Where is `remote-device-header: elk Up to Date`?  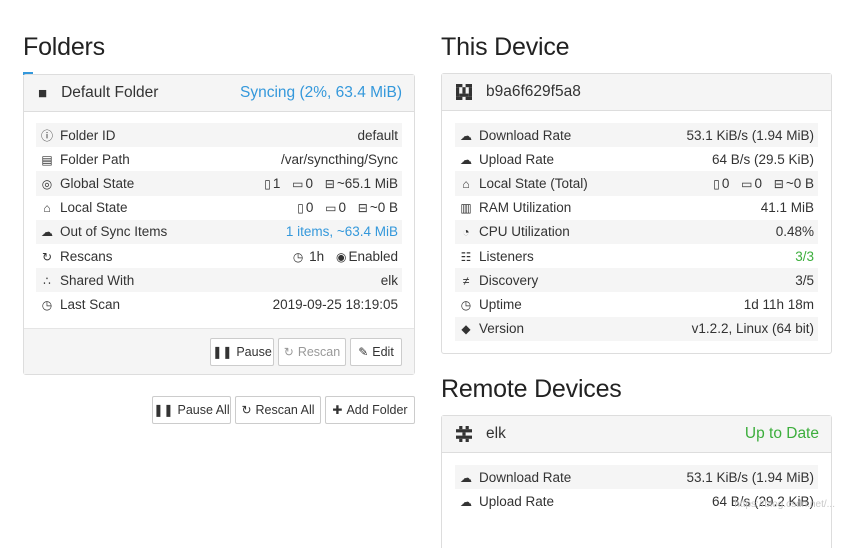
remote-device-header: elk Up to Date is located at coordinates (636, 434).